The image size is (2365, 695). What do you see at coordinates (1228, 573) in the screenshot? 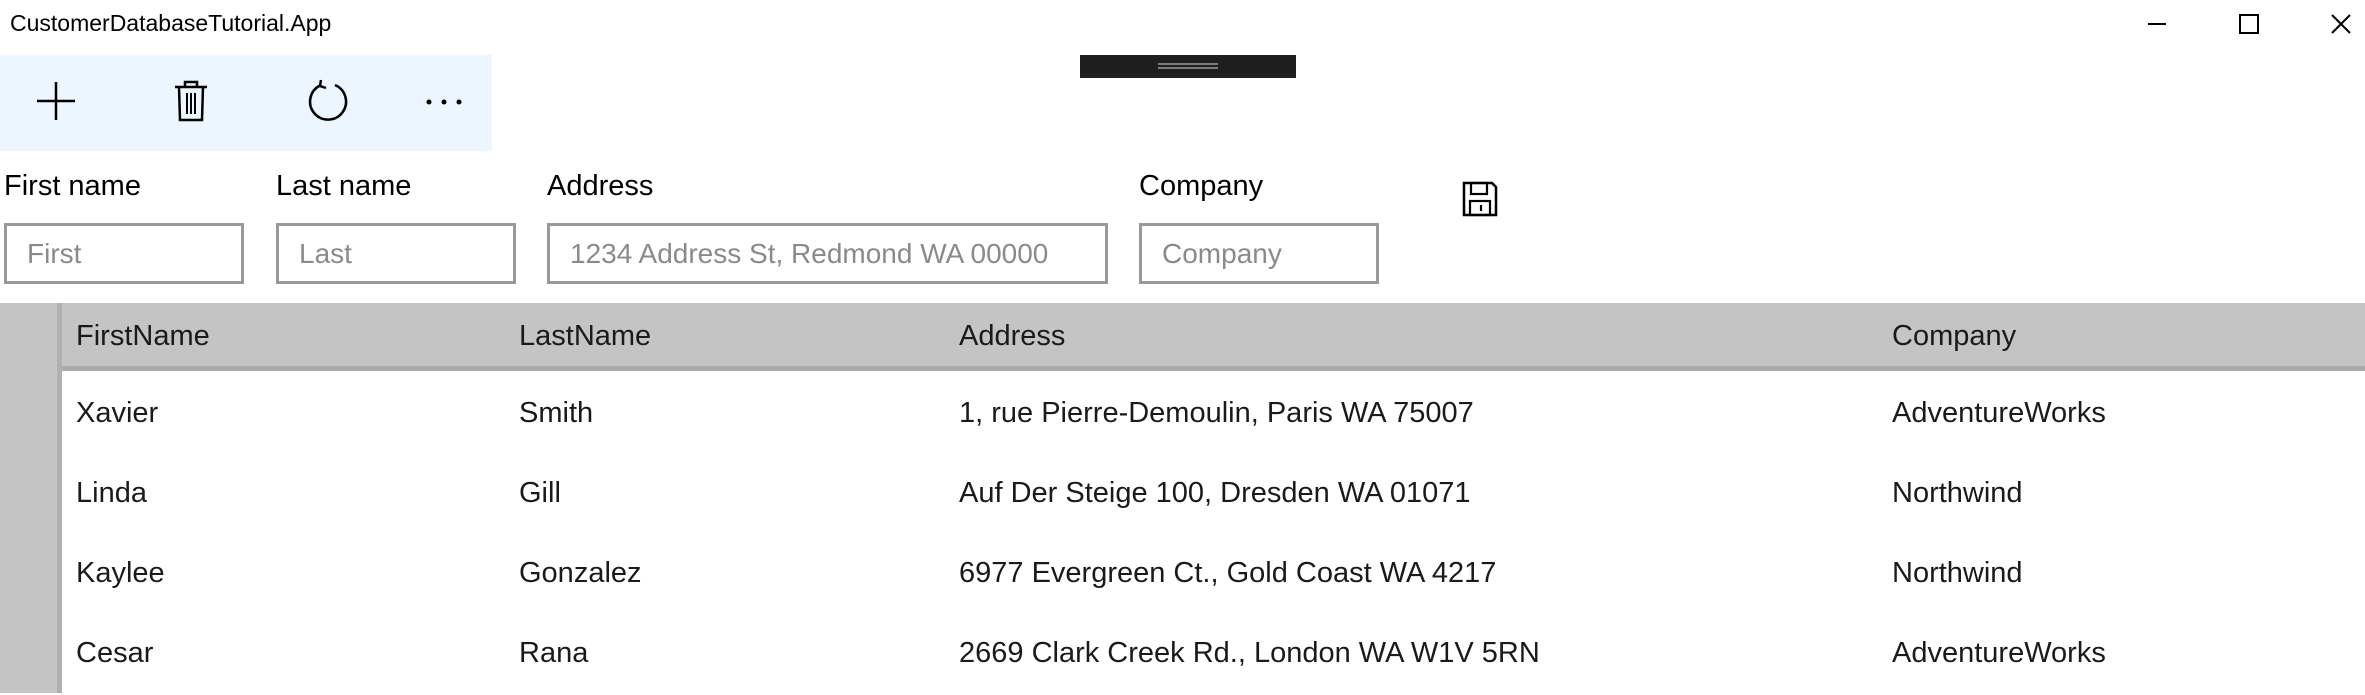
I see `cell-address: 6977 Evergreen Ct., Gold Coast WA 4217` at bounding box center [1228, 573].